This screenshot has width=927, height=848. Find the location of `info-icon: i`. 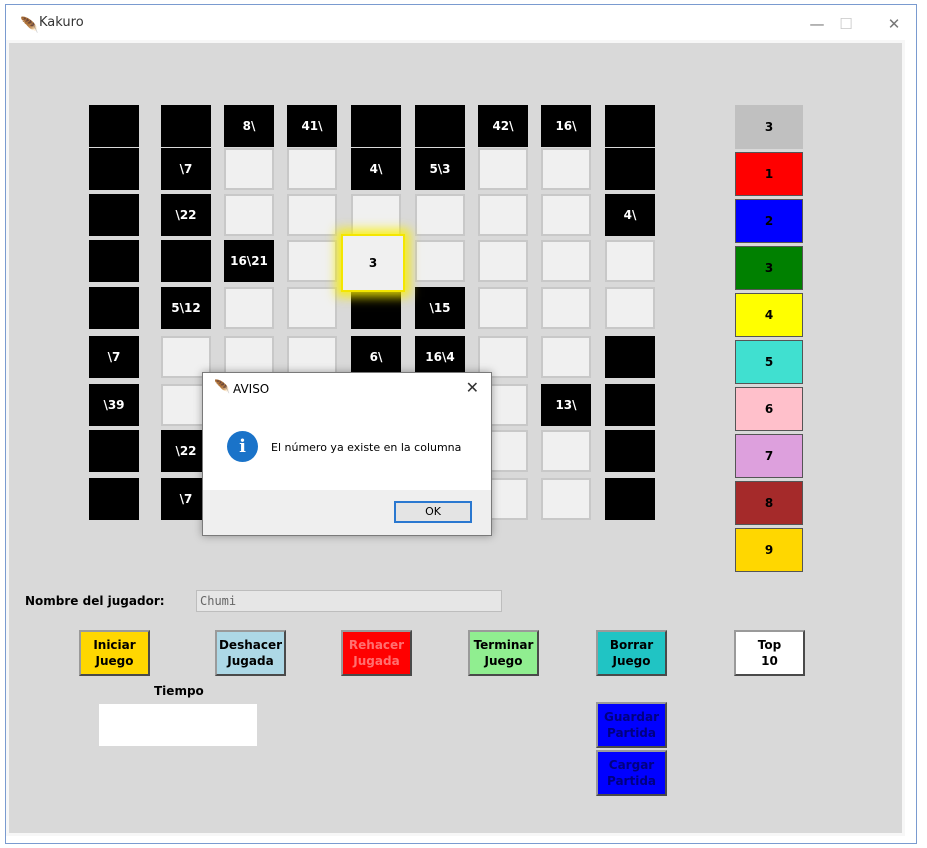

info-icon: i is located at coordinates (242, 446).